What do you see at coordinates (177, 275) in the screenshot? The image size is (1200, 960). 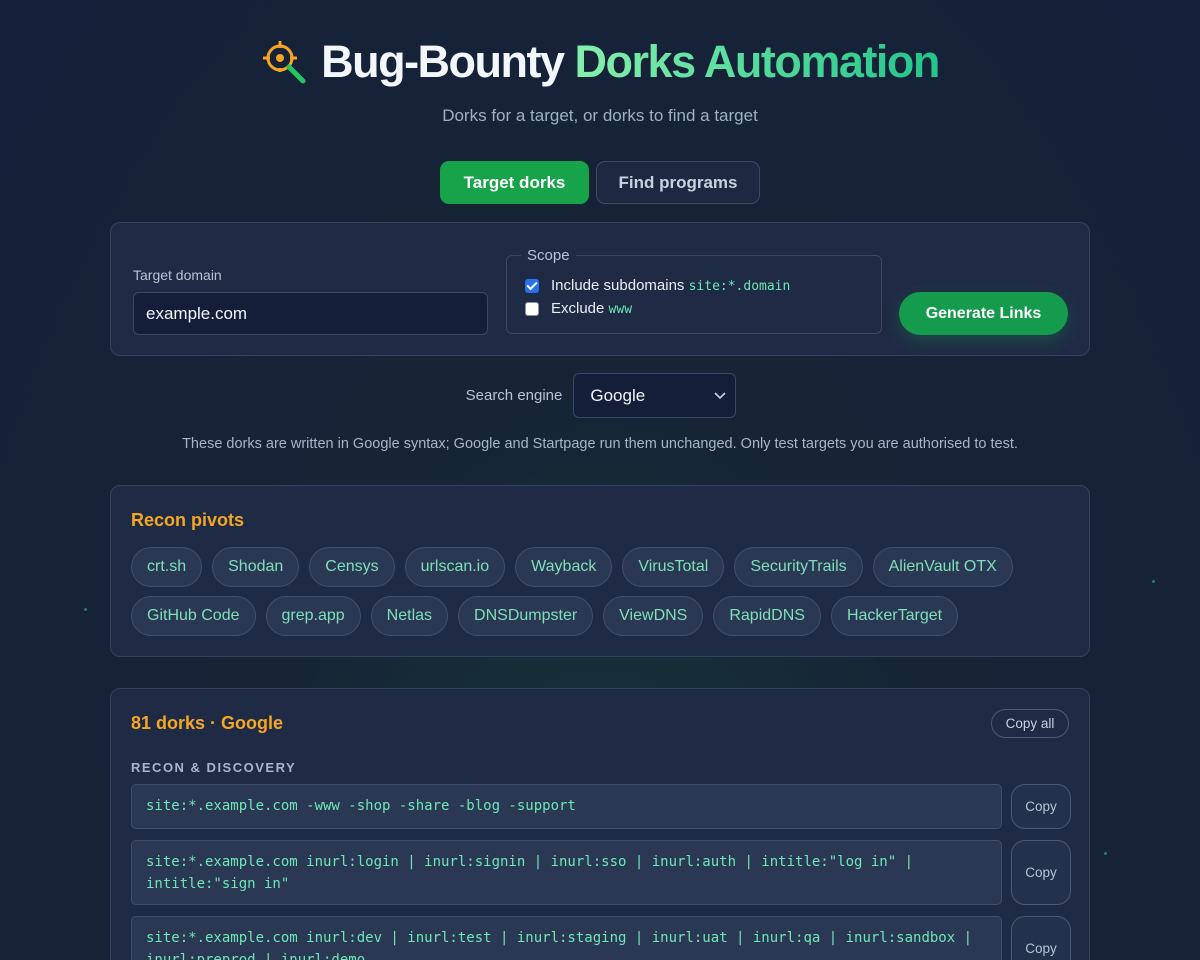 I see `domain-label: Target domain` at bounding box center [177, 275].